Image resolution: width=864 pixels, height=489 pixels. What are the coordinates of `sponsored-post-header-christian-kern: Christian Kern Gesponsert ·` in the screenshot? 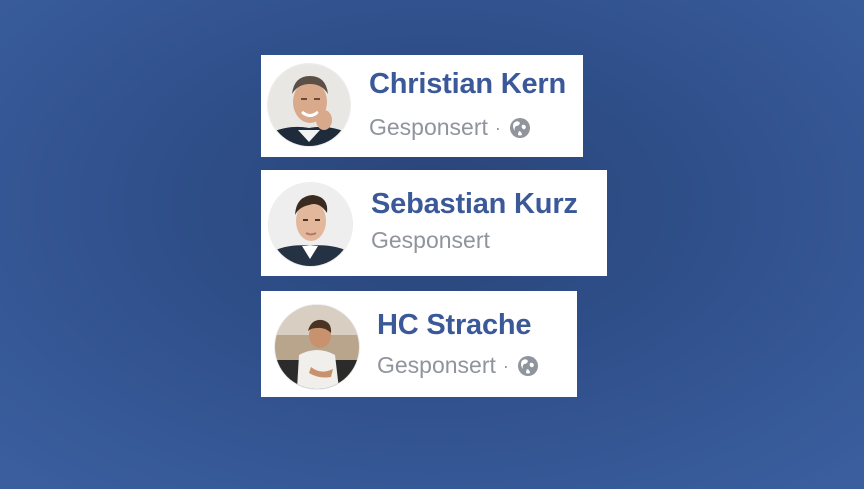 It's located at (422, 106).